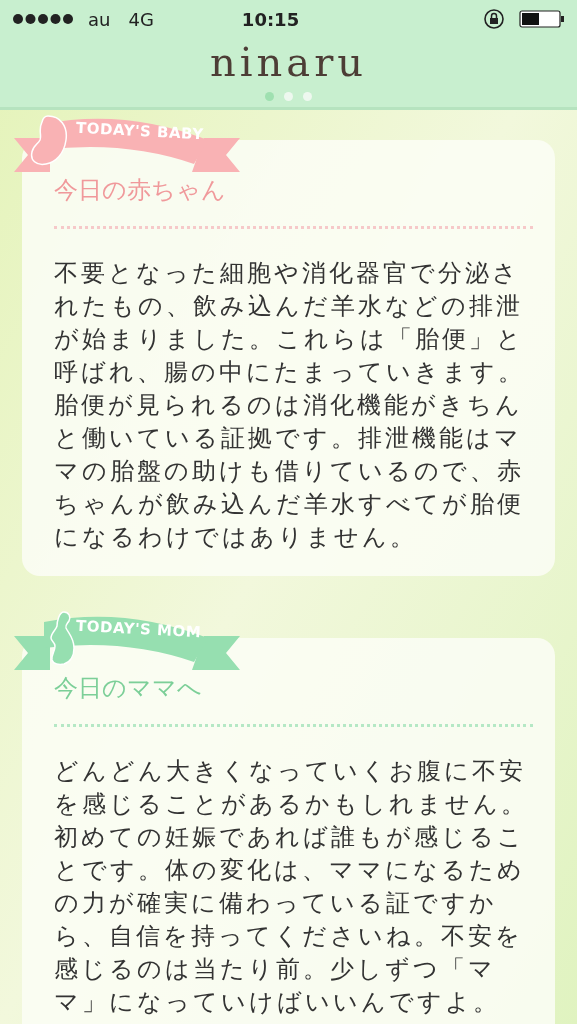  I want to click on signal-icon, so click(43, 19).